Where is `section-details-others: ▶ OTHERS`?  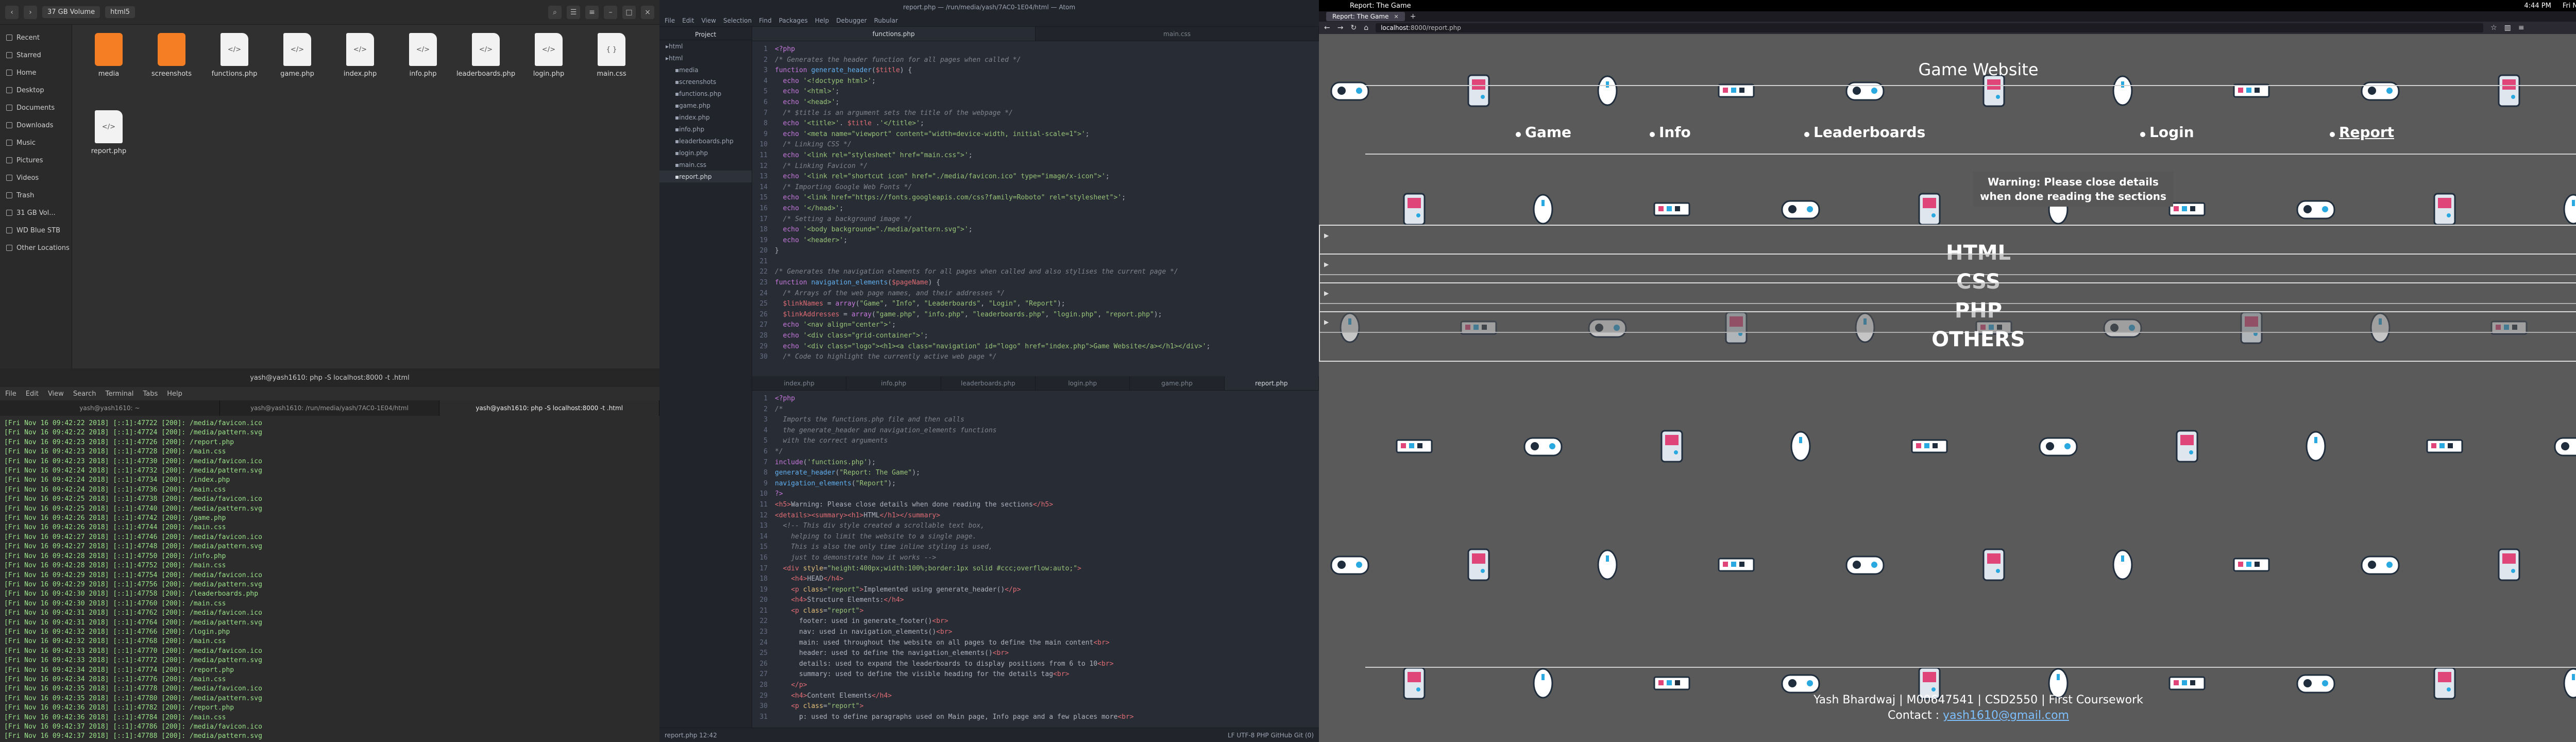
section-details-others: ▶ OTHERS is located at coordinates (1947, 336).